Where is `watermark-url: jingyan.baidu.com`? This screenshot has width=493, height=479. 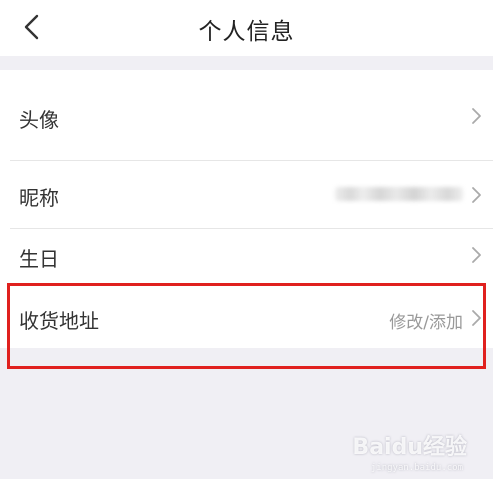
watermark-url: jingyan.baidu.com is located at coordinates (416, 468).